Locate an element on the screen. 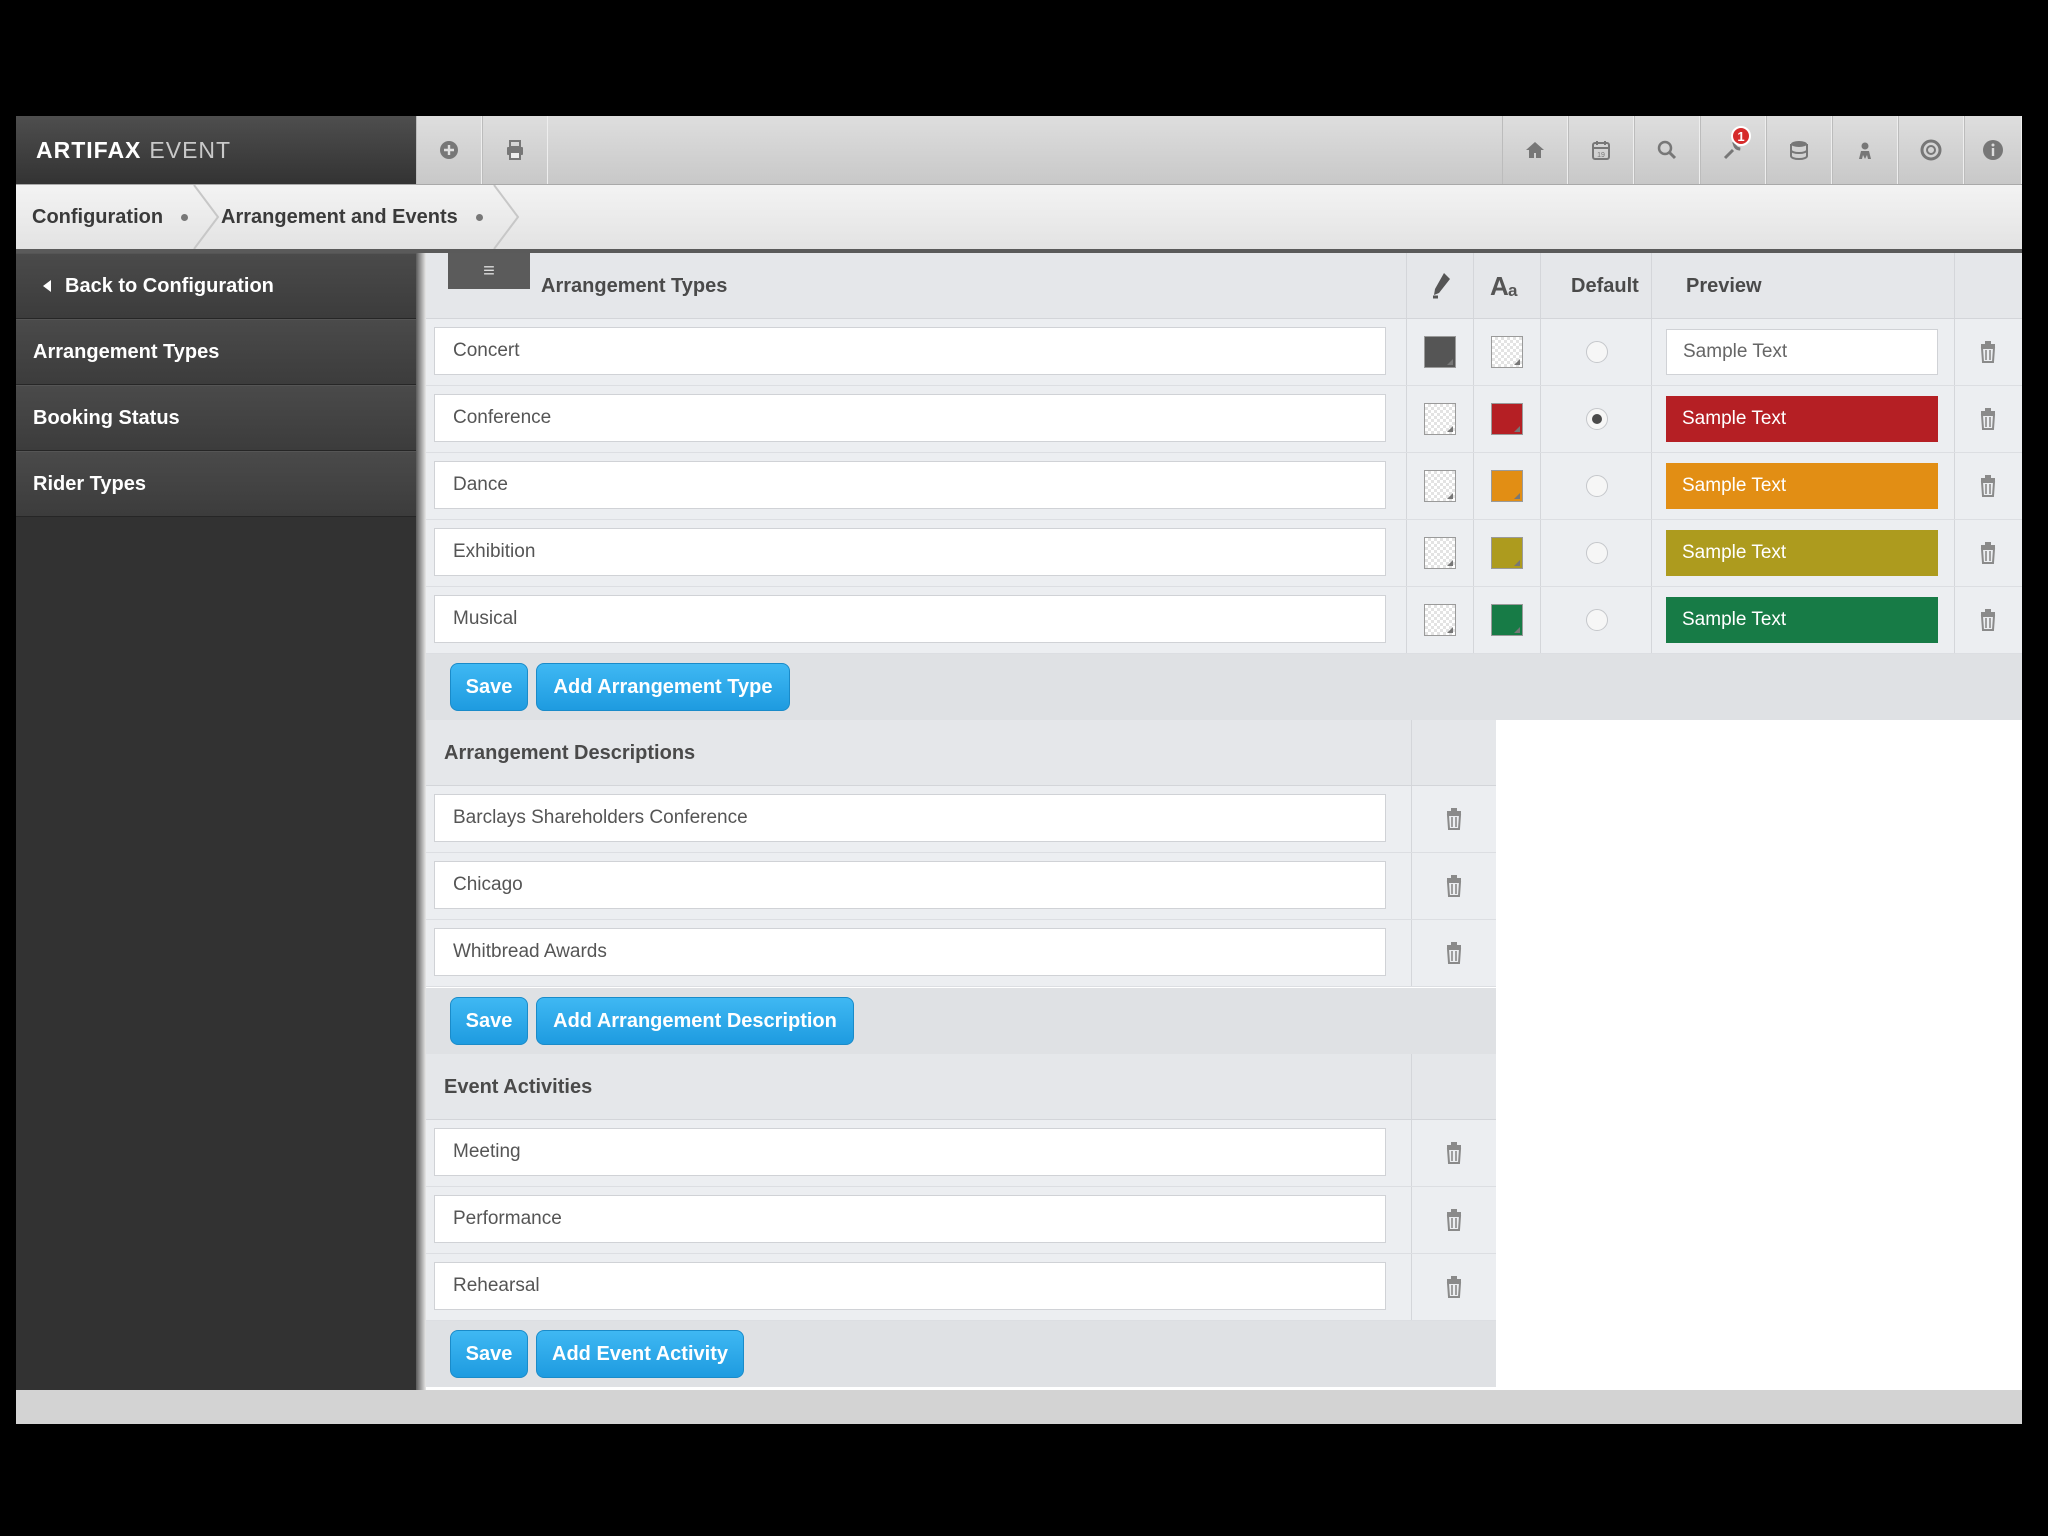  breadcrumb-label: Configuration is located at coordinates (98, 216).